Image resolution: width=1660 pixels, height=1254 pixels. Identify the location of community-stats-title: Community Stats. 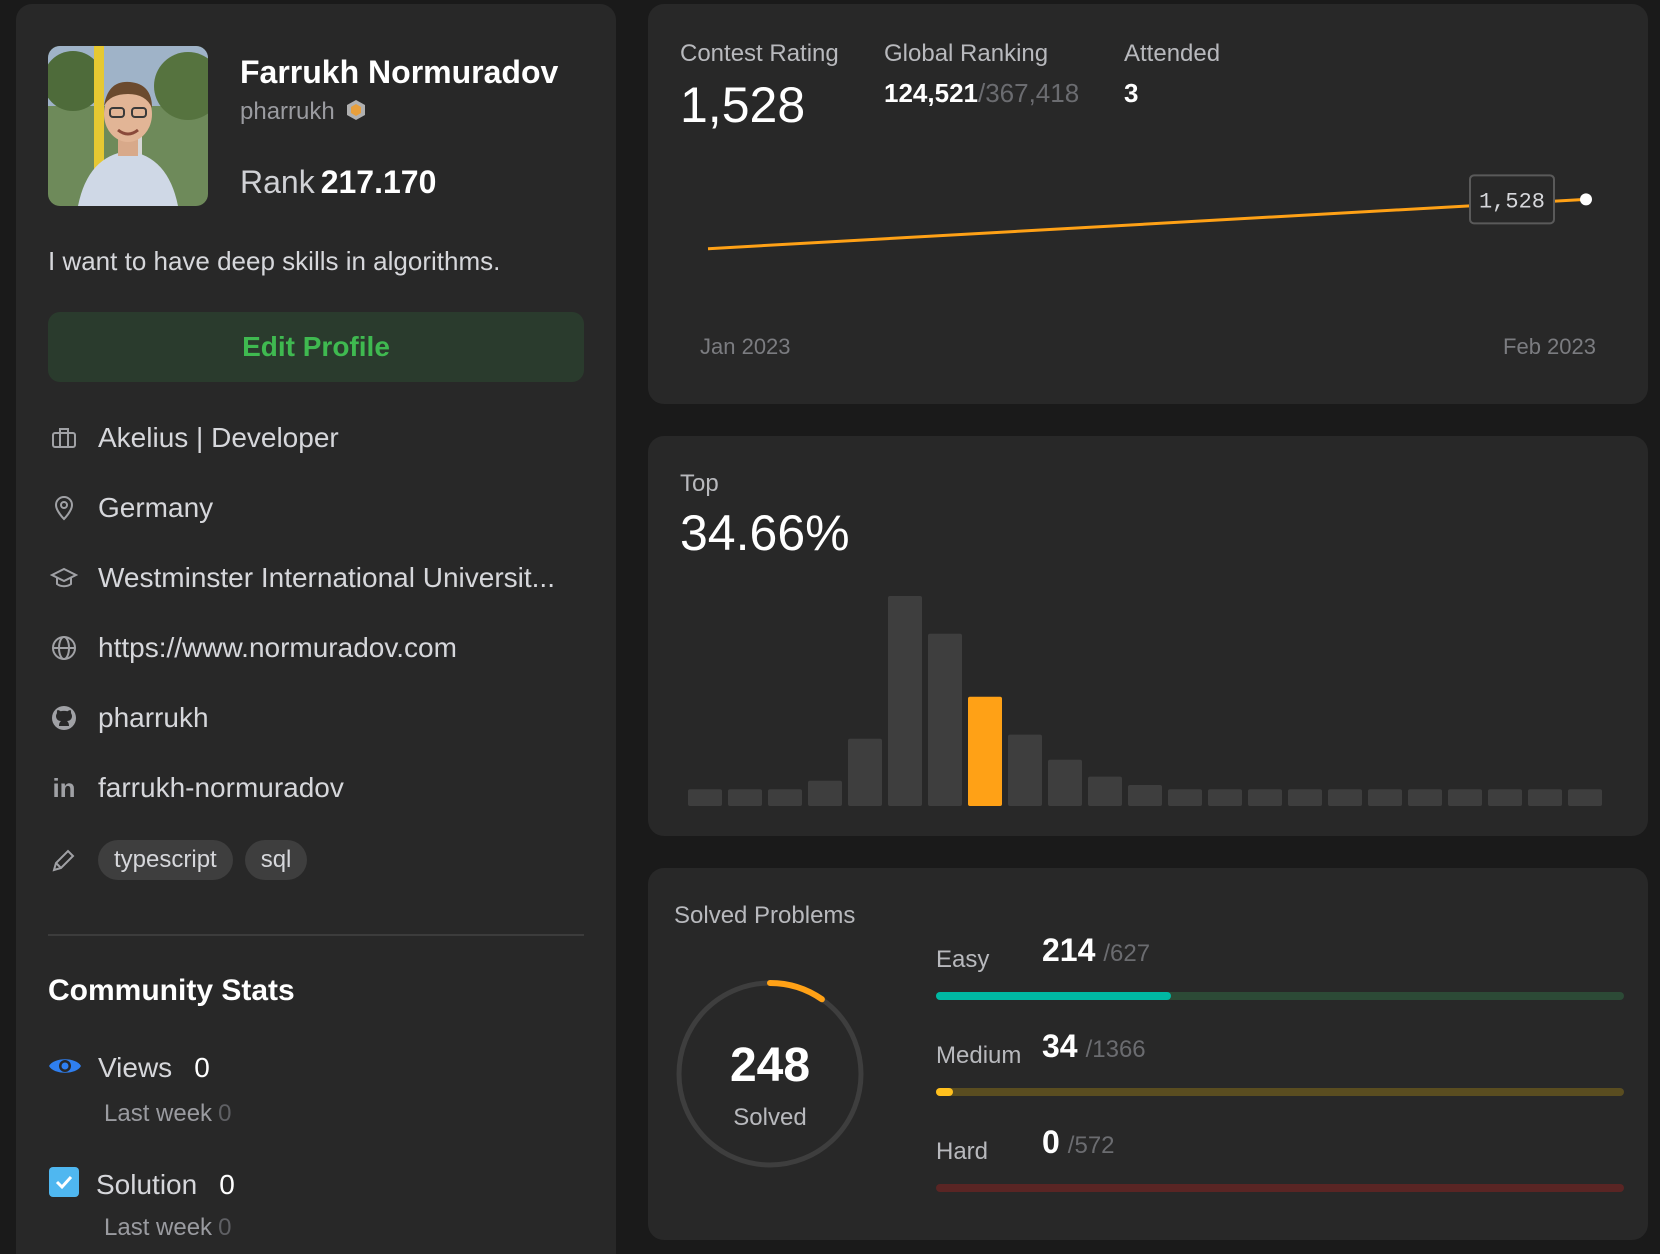
(171, 990).